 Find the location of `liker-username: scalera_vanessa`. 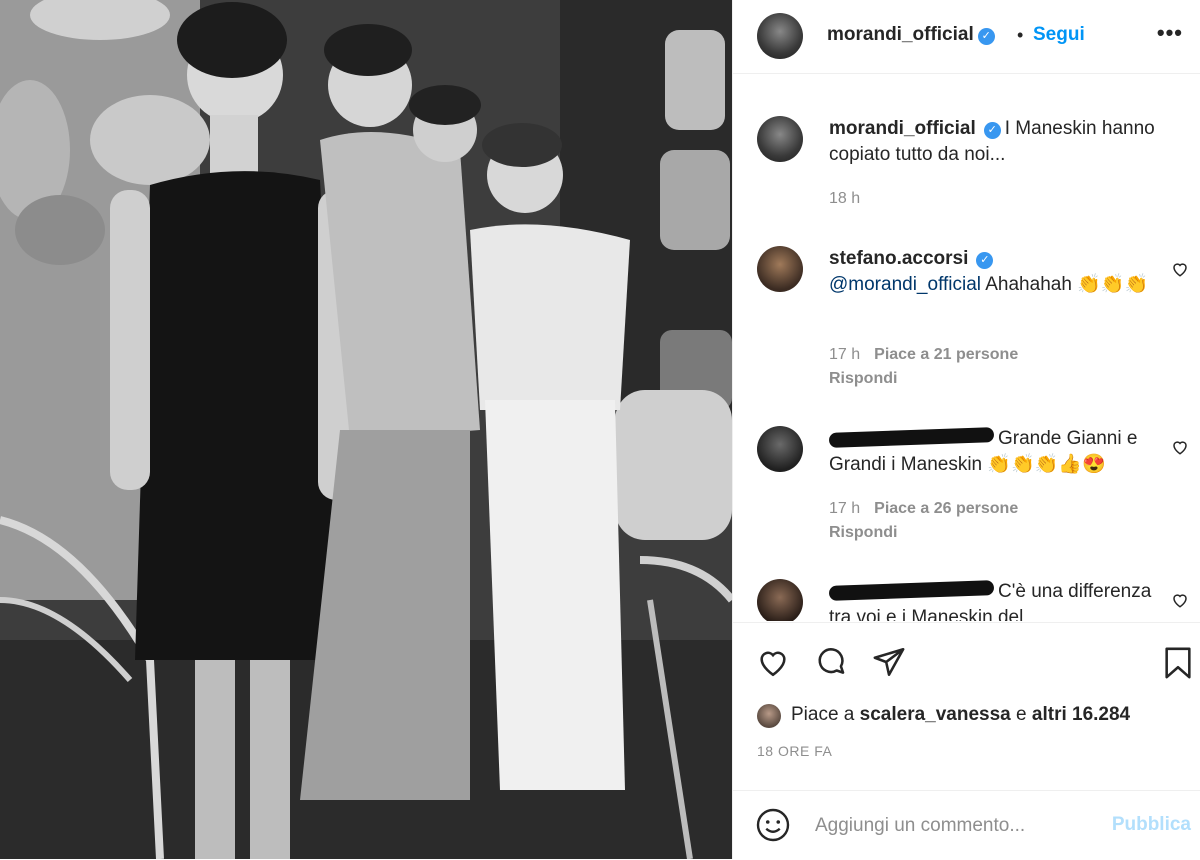

liker-username: scalera_vanessa is located at coordinates (935, 714).